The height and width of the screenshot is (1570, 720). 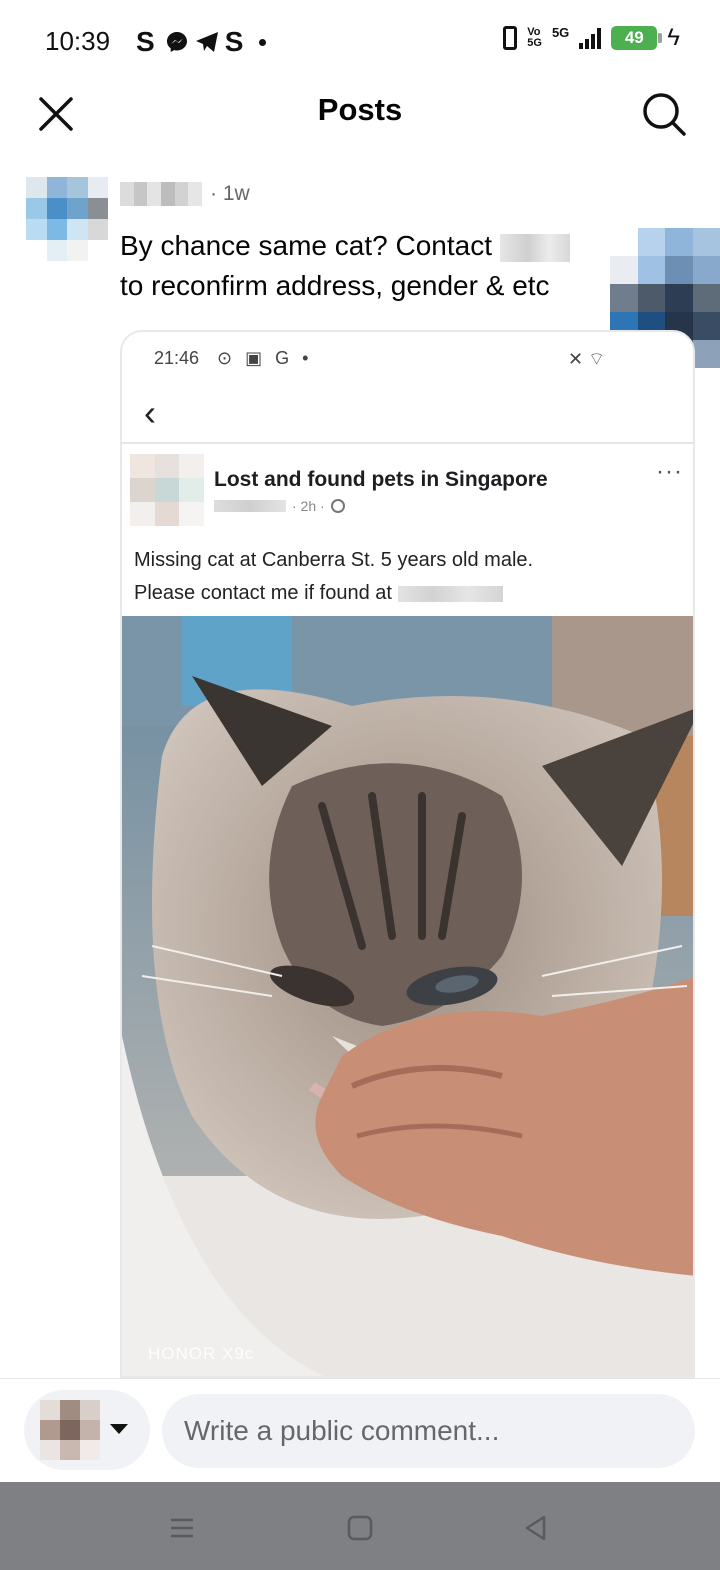 I want to click on top-bar: Posts, so click(x=360, y=115).